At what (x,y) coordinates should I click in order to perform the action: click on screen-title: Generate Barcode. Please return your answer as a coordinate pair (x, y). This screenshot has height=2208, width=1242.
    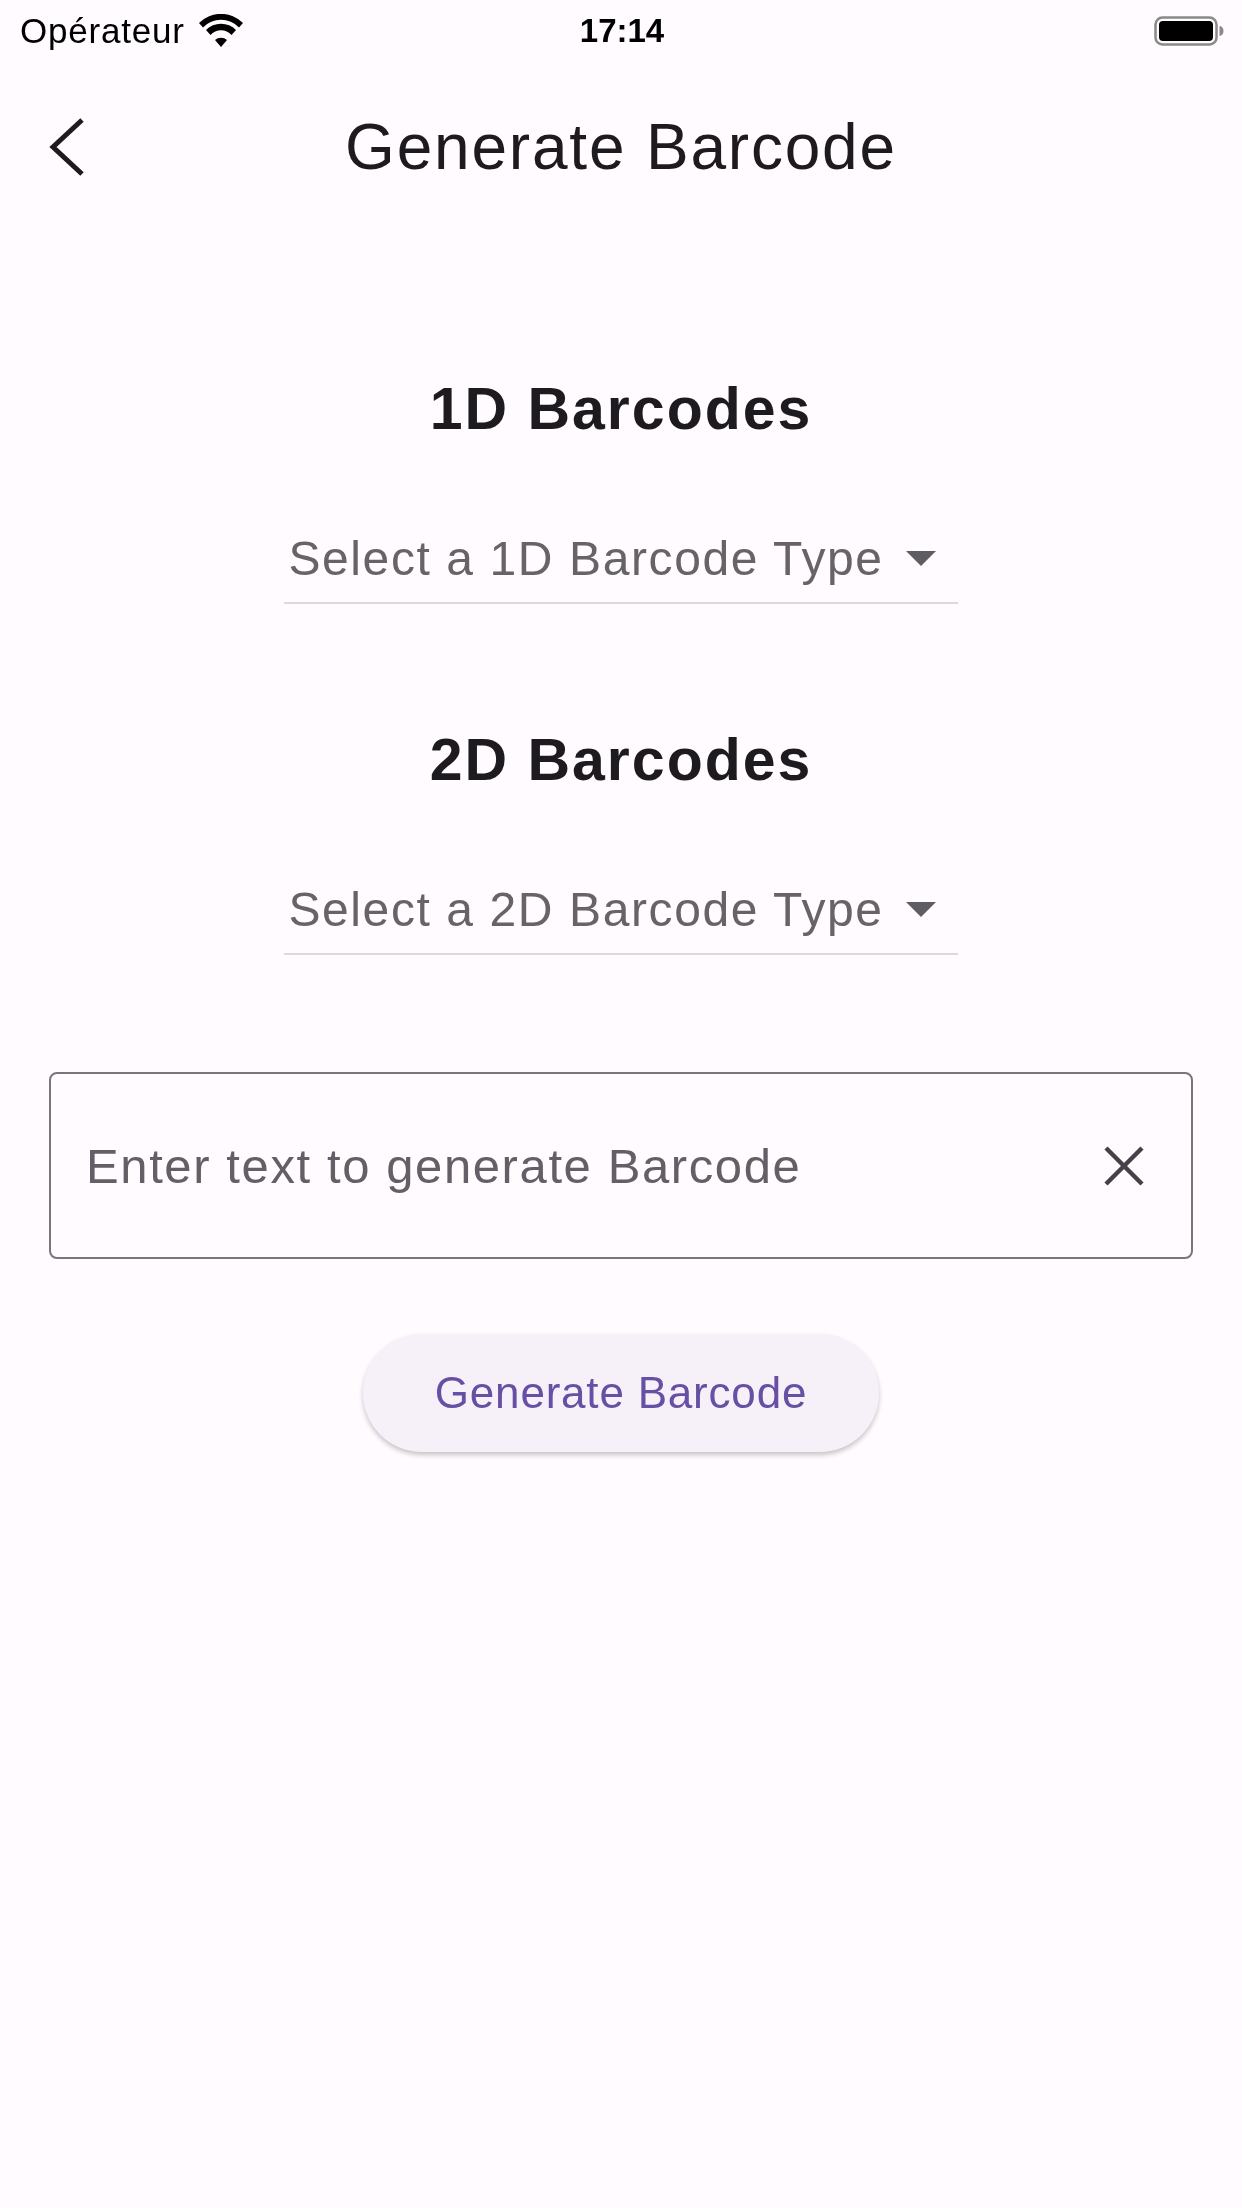
    Looking at the image, I should click on (621, 147).